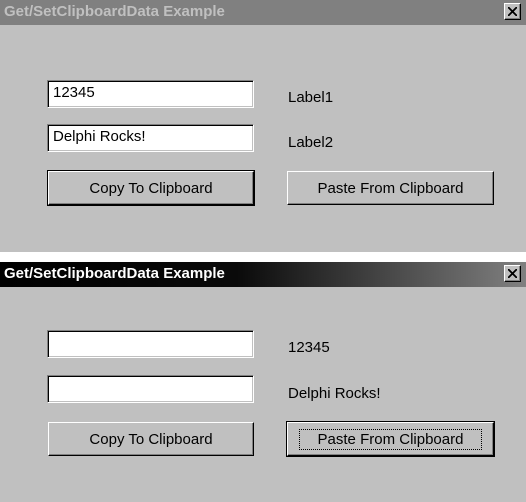  Describe the element at coordinates (150, 389) in the screenshot. I see `edit2-input` at that location.